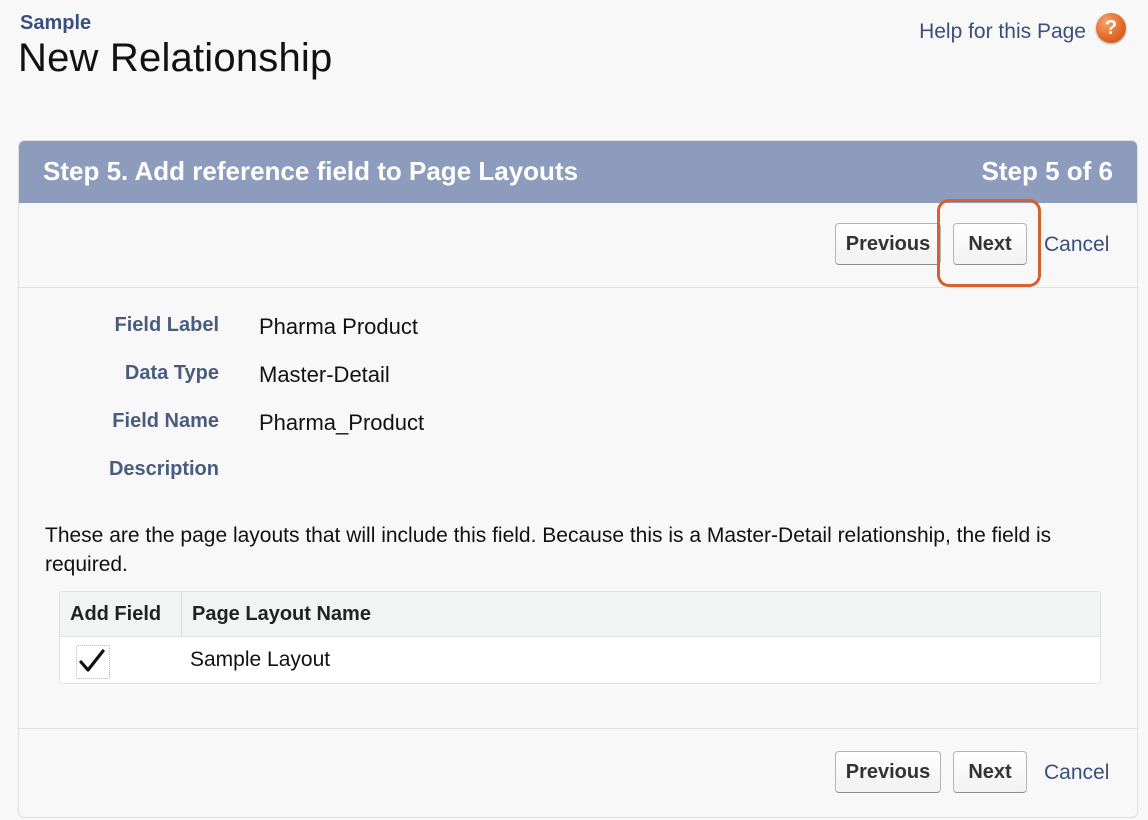 This screenshot has width=1148, height=820. What do you see at coordinates (578, 772) in the screenshot?
I see `bottom-button-bar: Previous Next Cancel` at bounding box center [578, 772].